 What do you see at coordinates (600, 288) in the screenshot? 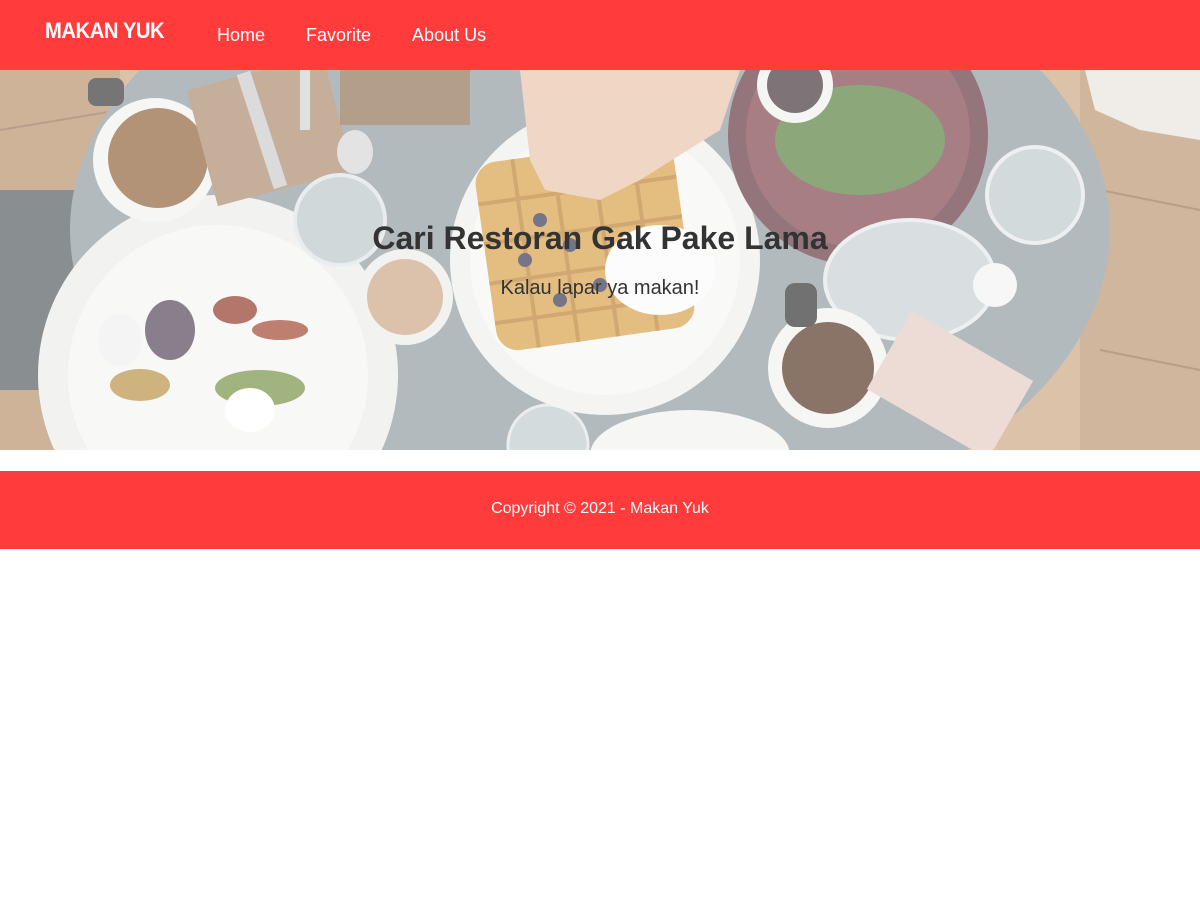
I see `hero-subtitle: Kalau lapar ya makan!` at bounding box center [600, 288].